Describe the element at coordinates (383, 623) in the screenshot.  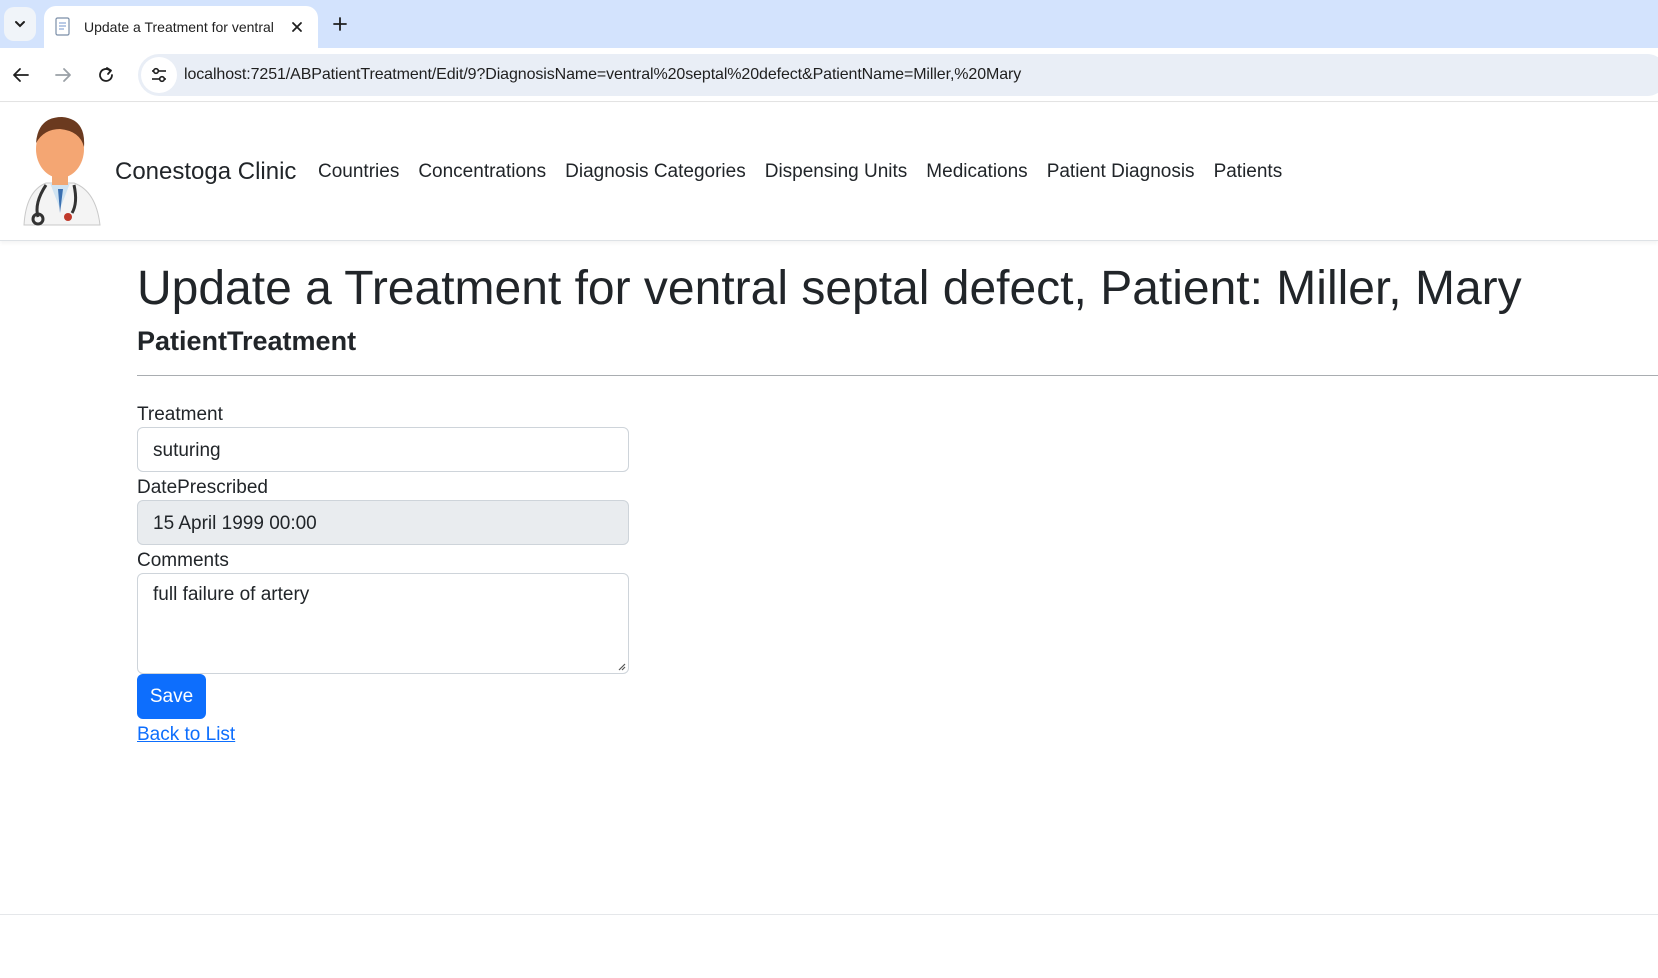
I see `comments-textarea: full failure of artery` at that location.